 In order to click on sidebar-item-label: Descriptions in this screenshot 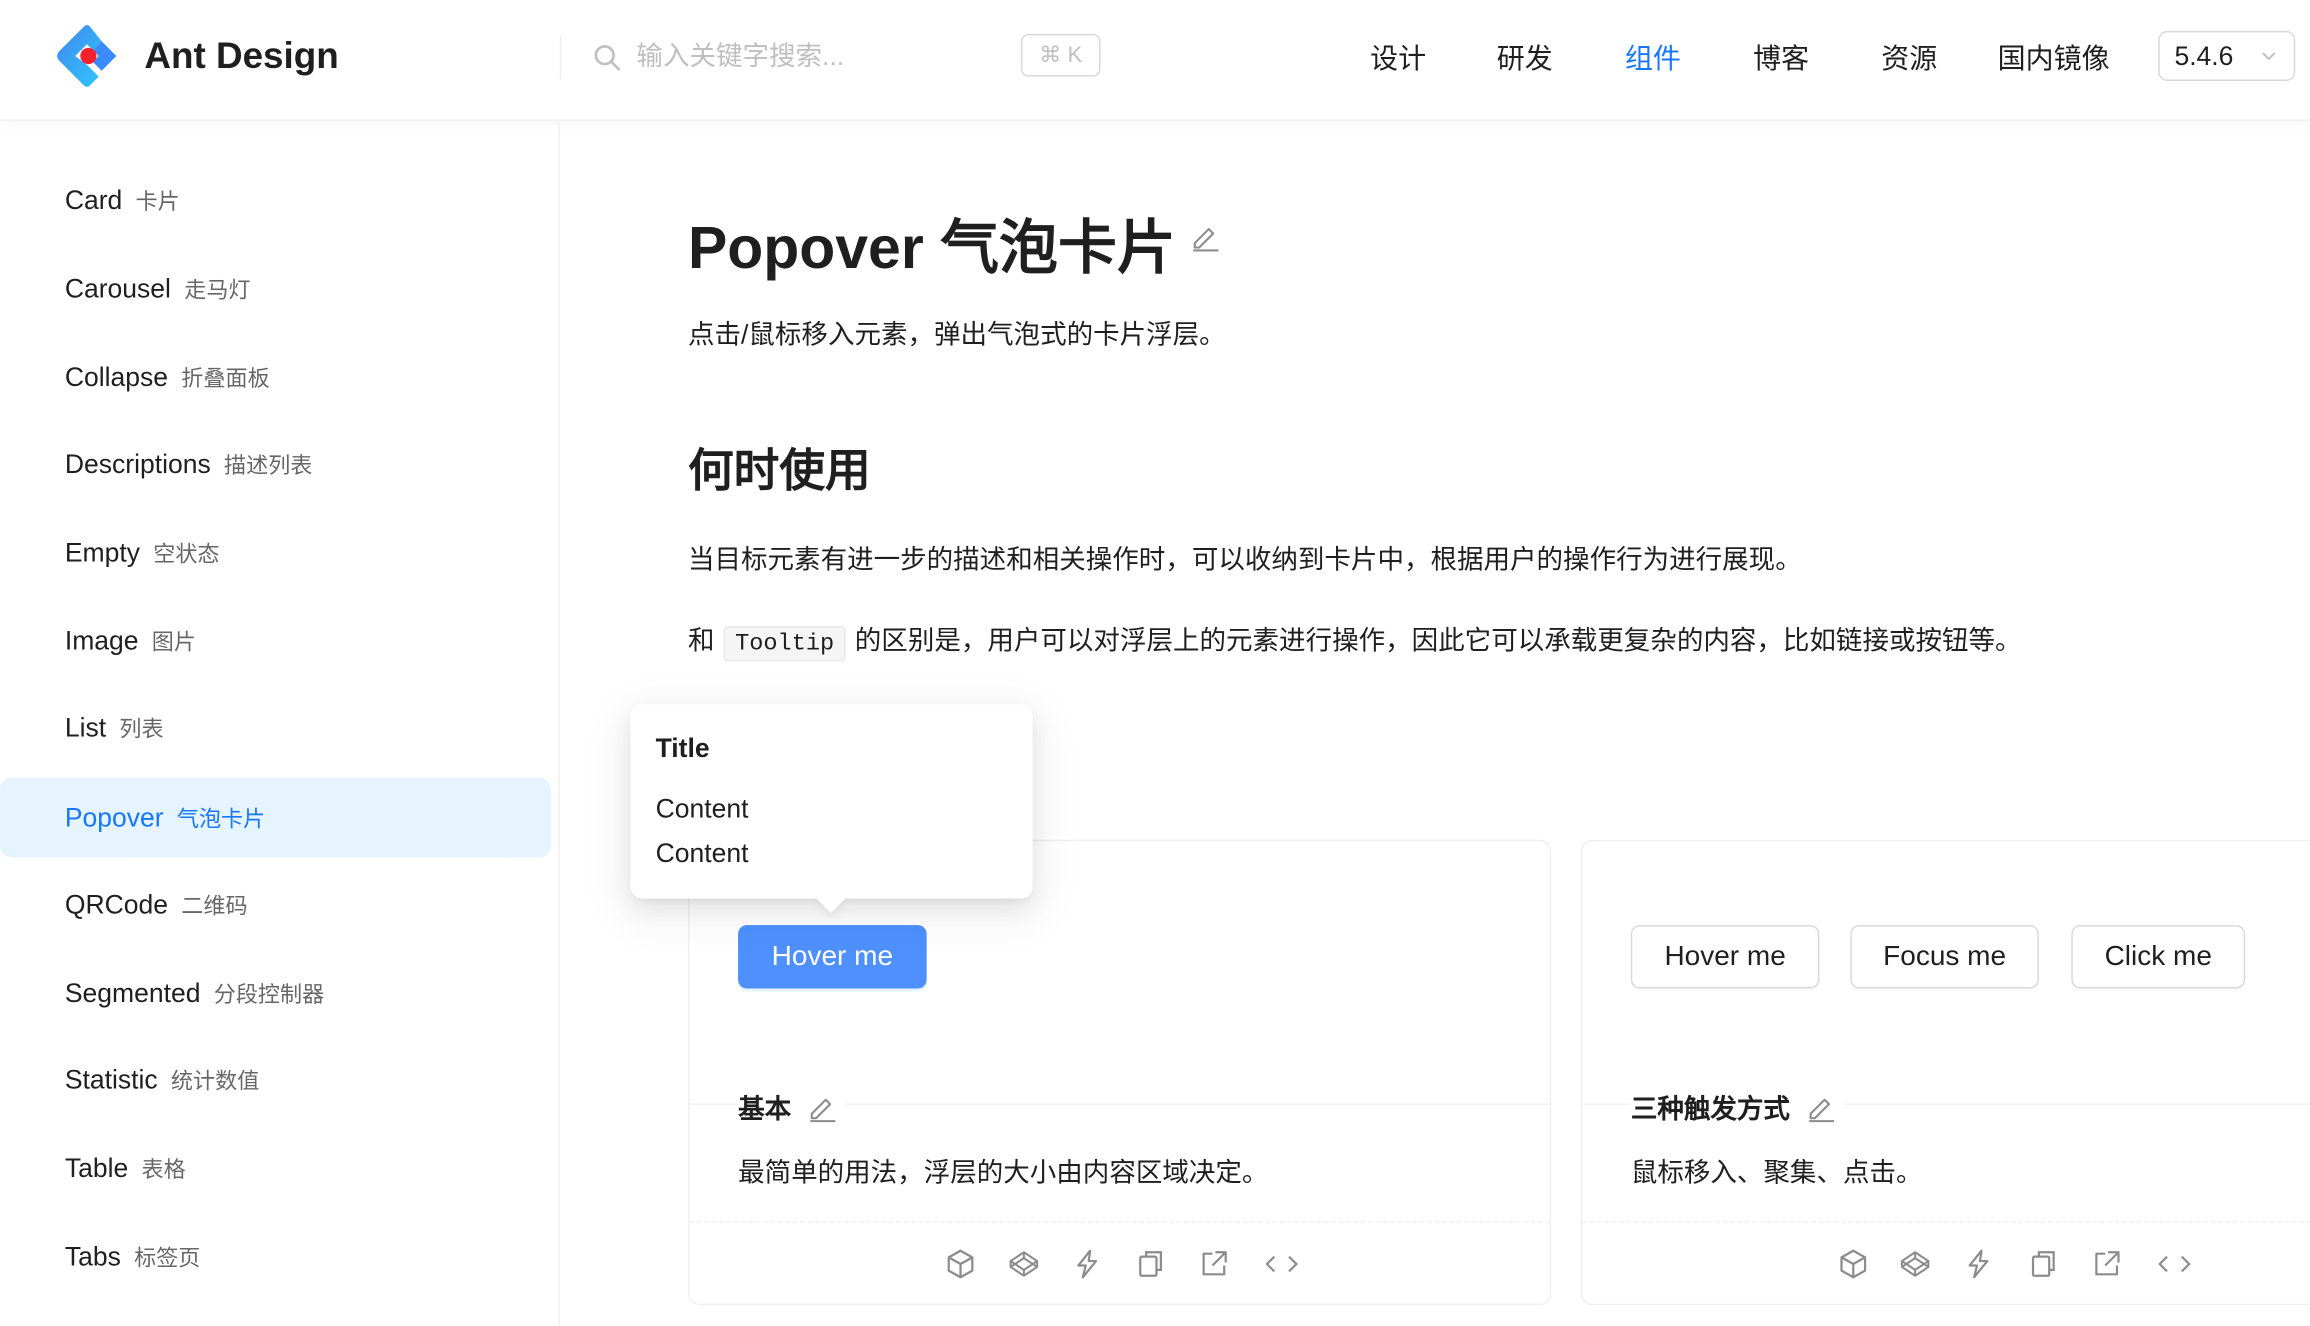, I will do `click(137, 464)`.